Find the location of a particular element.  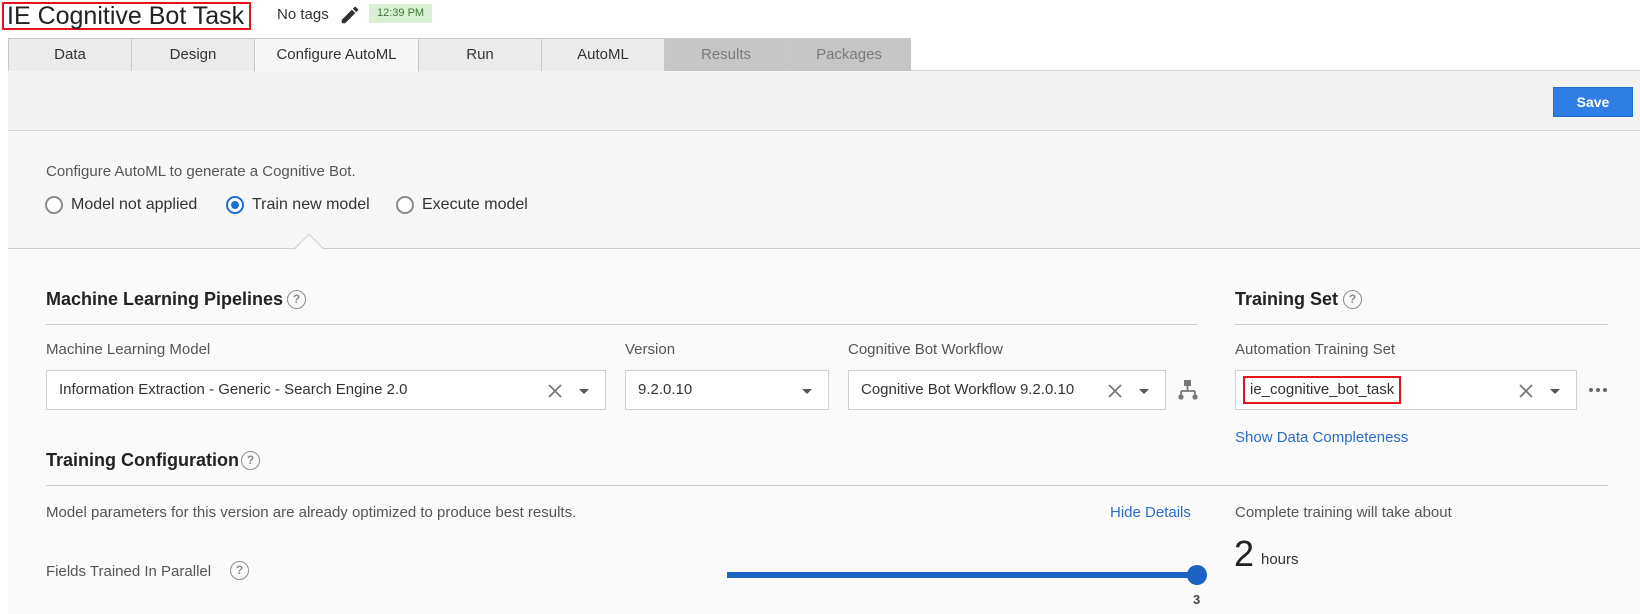

pencil-icon is located at coordinates (350, 15).